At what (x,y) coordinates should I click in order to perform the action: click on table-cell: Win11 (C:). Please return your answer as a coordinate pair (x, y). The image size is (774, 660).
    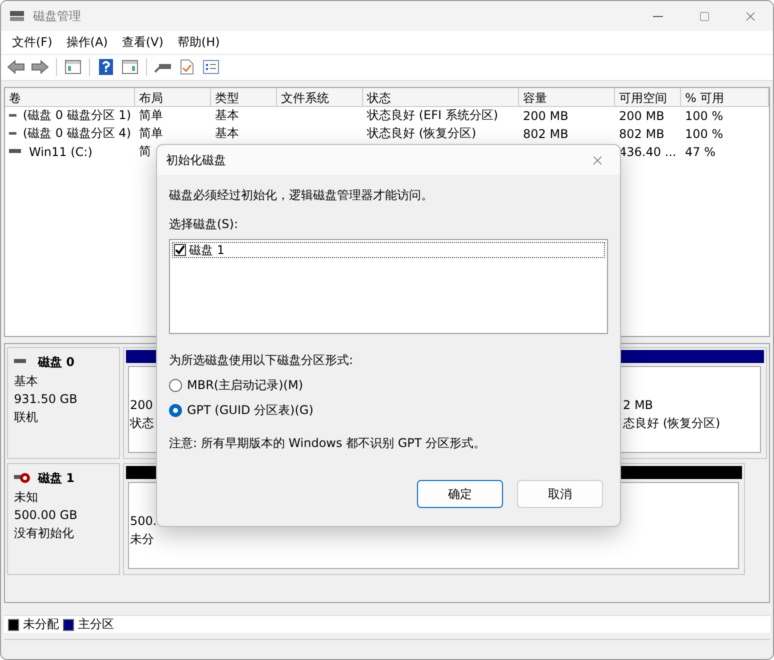
    Looking at the image, I should click on (60, 151).